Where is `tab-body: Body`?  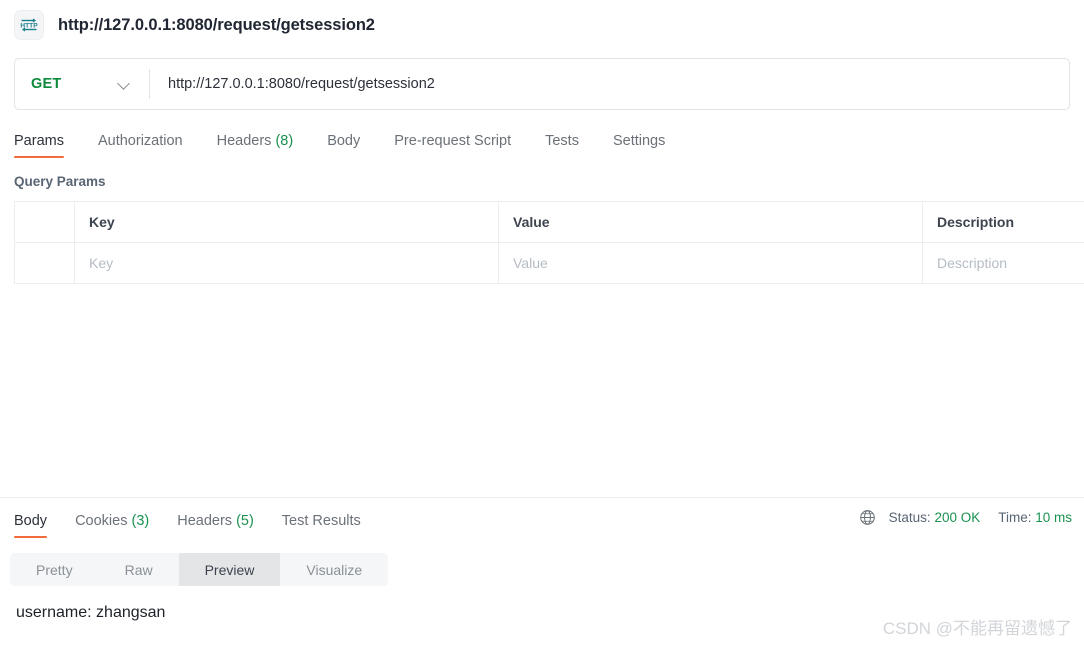 tab-body: Body is located at coordinates (343, 145).